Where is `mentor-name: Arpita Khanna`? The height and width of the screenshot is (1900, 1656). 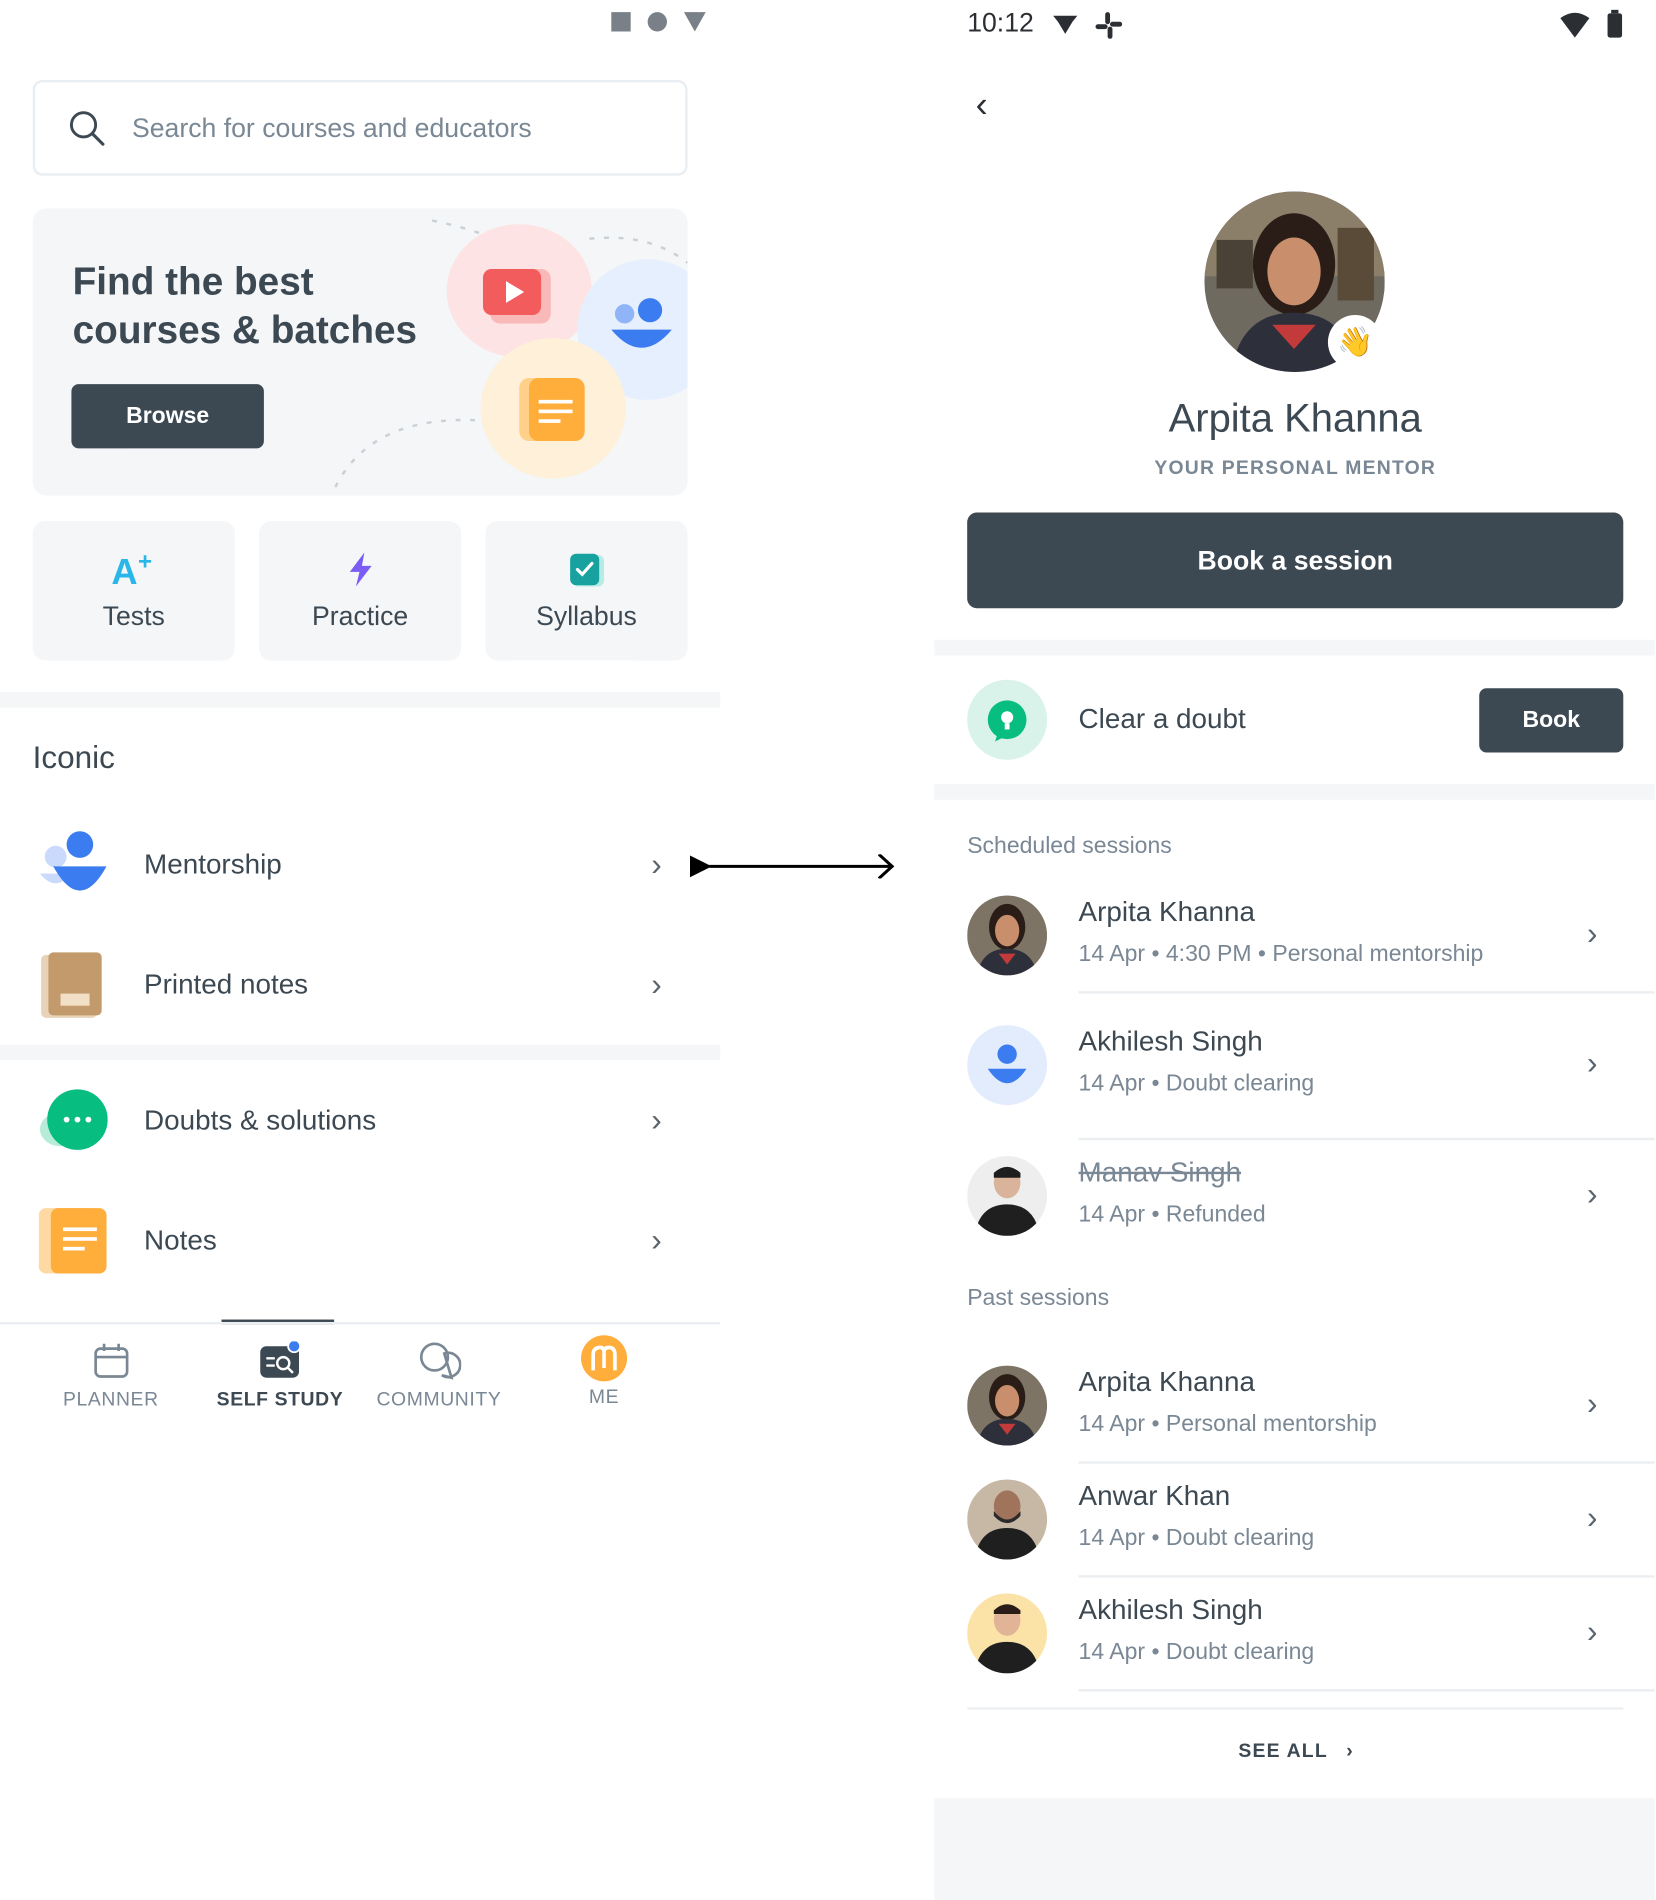 mentor-name: Arpita Khanna is located at coordinates (1295, 417).